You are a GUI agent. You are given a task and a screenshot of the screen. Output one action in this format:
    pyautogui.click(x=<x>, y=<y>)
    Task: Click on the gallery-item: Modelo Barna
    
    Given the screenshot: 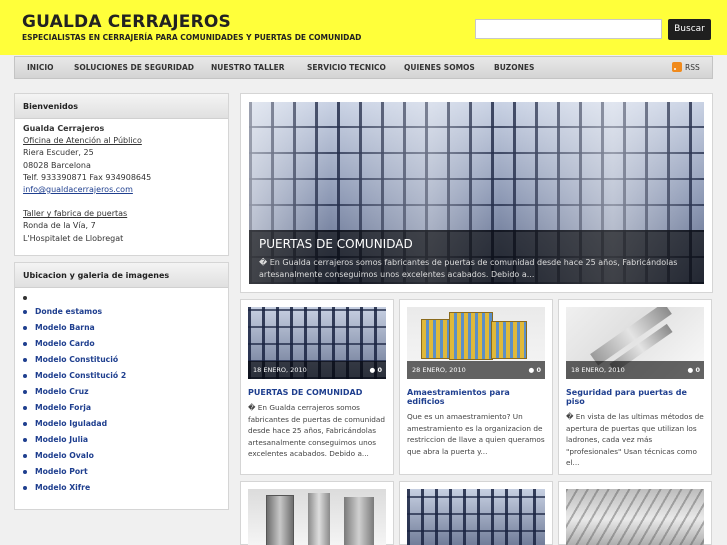 What is the action you would take?
    pyautogui.click(x=125, y=328)
    